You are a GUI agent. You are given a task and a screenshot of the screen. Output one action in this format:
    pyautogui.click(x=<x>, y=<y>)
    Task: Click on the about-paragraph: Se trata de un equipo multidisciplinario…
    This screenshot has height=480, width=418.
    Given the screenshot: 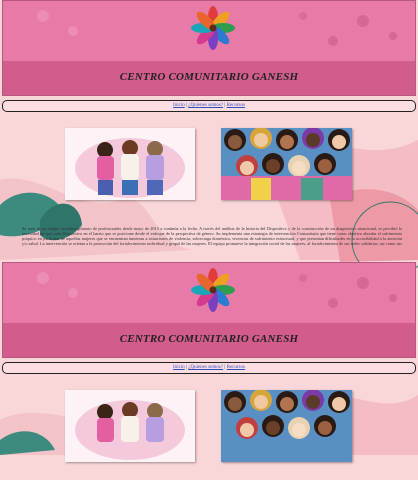 What is the action you would take?
    pyautogui.click(x=212, y=236)
    